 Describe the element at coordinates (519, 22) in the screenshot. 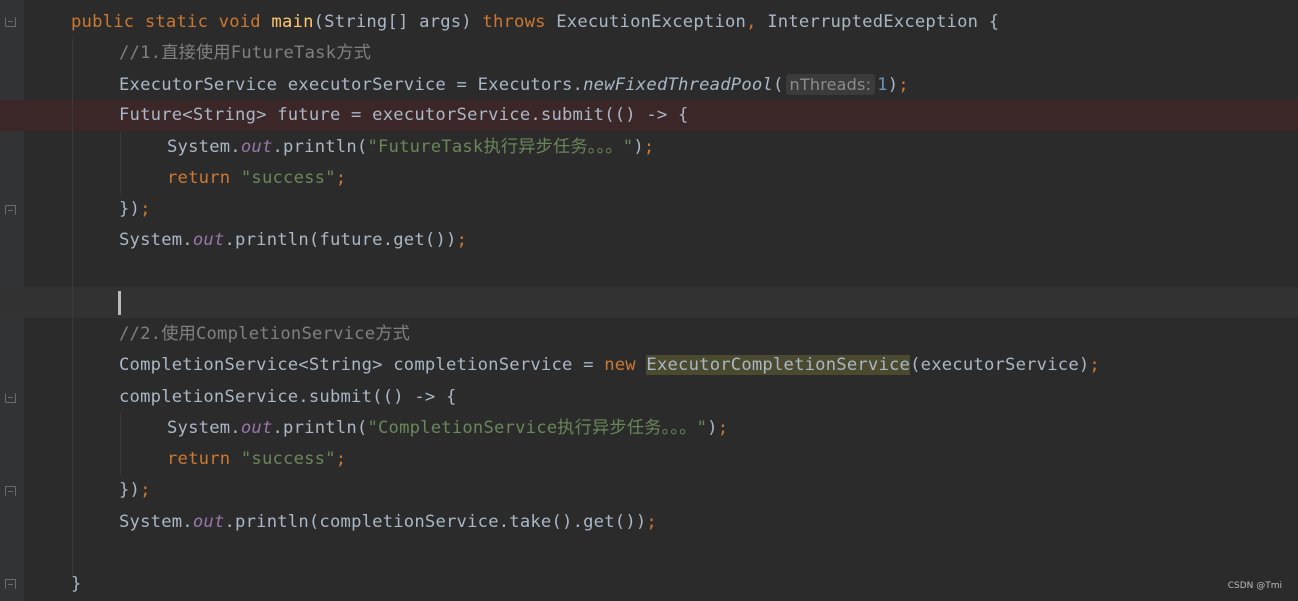

I see `code-token: throws` at that location.